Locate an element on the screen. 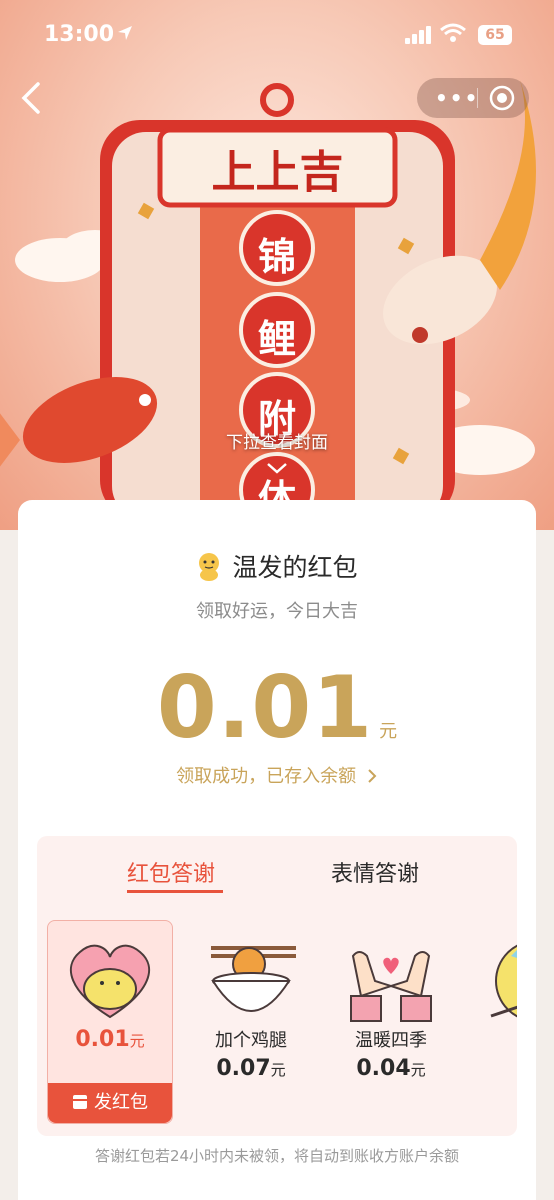 Image resolution: width=554 pixels, height=1200 pixels. more-icon: ••• is located at coordinates (457, 98).